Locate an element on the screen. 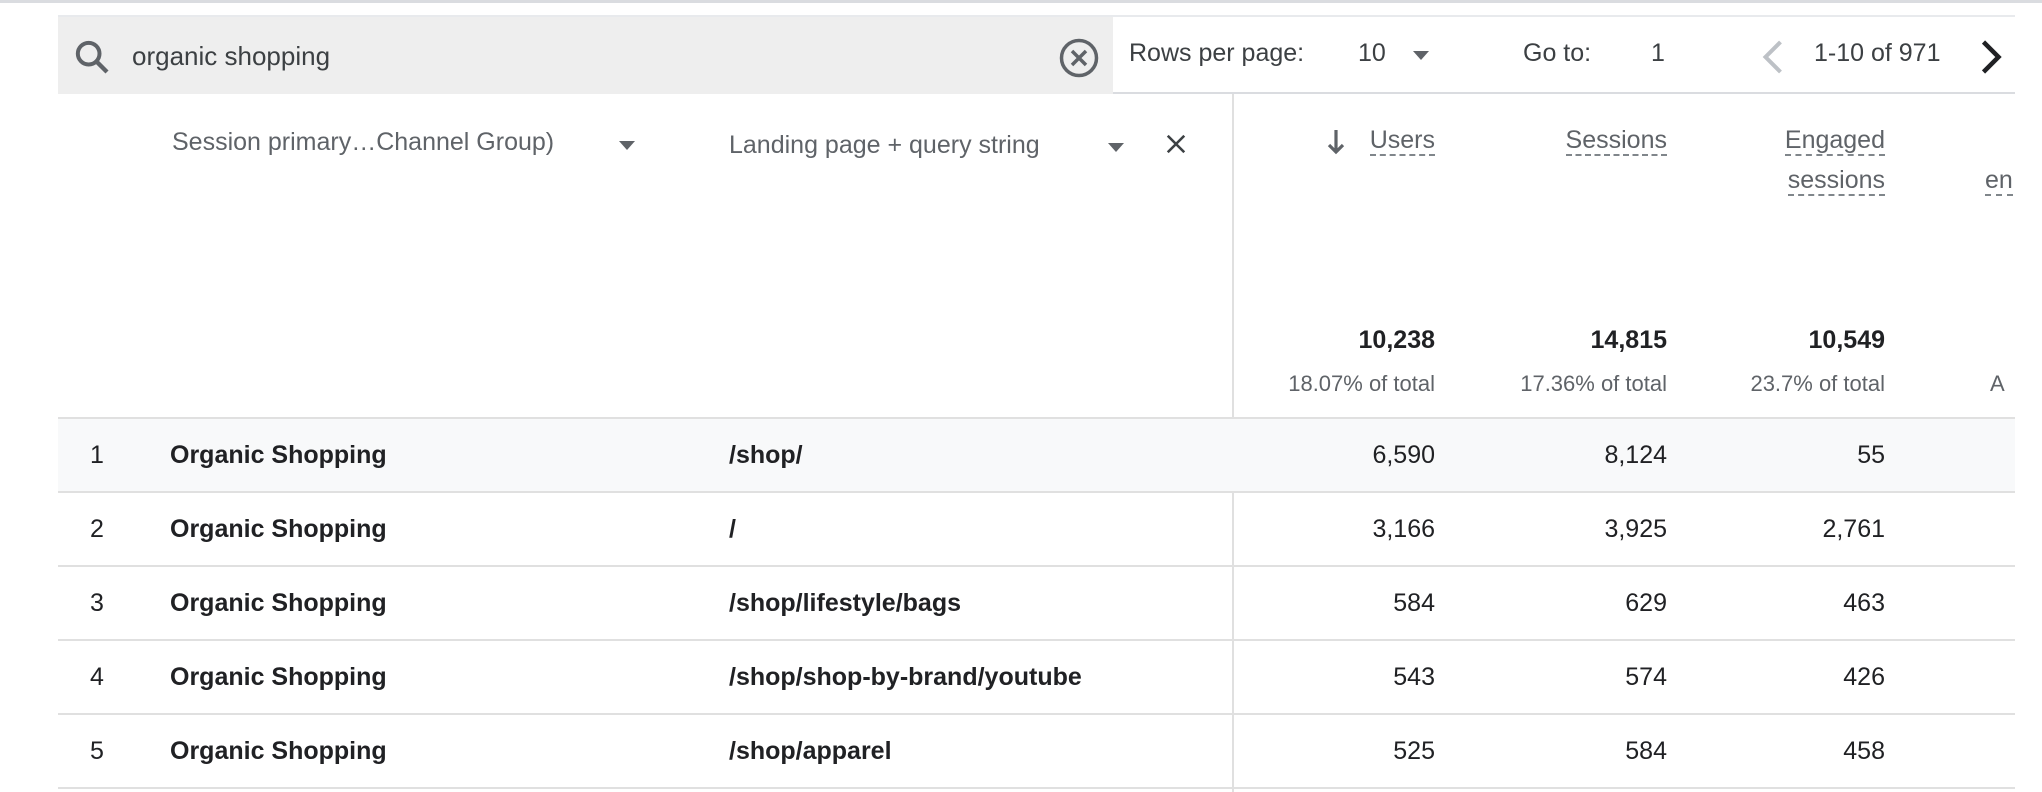 The width and height of the screenshot is (2042, 792). users-cell: 6,590 is located at coordinates (1403, 455).